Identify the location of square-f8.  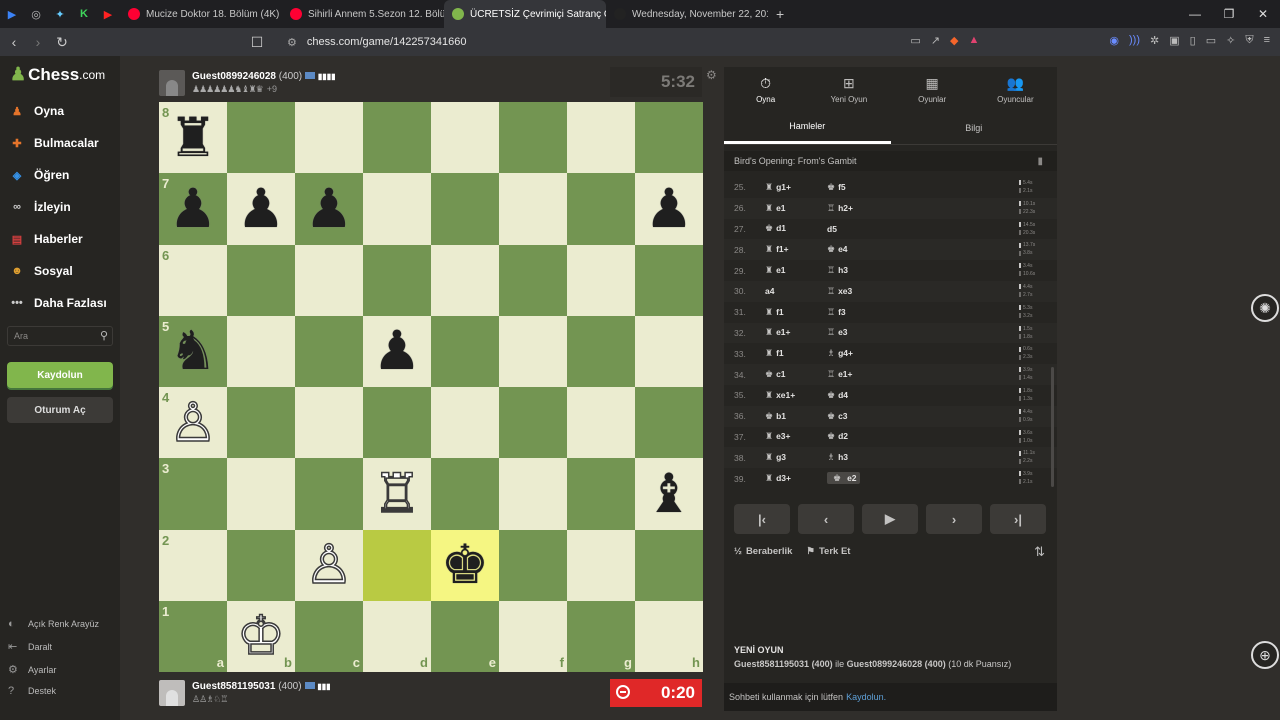
(533, 138).